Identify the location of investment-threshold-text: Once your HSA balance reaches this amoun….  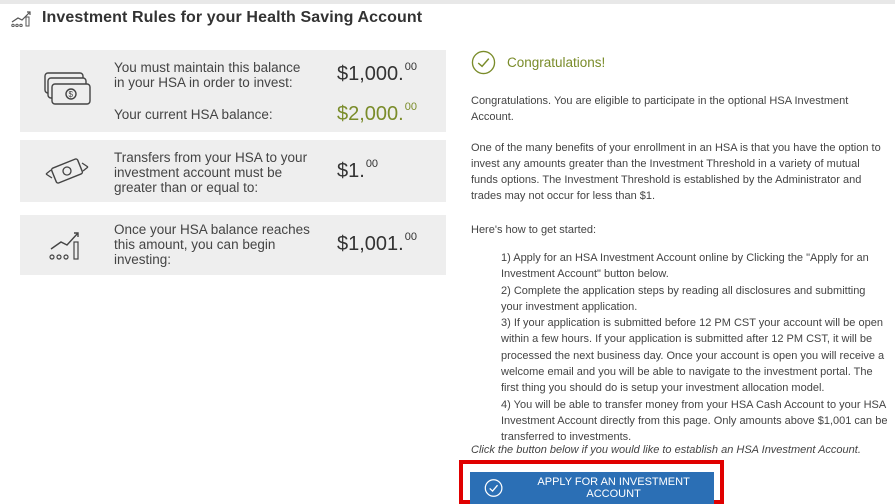
(212, 244).